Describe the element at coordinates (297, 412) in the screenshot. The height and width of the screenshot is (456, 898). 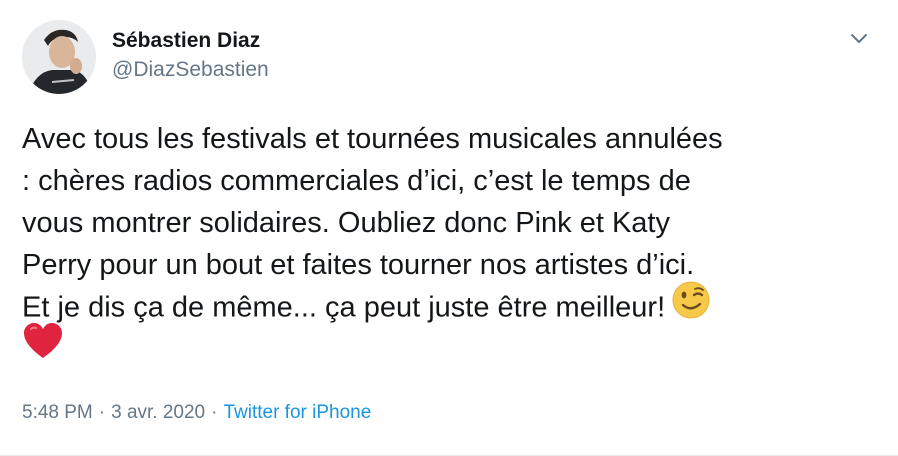
I see `tweet-source-link: Twitter for iPhone` at that location.